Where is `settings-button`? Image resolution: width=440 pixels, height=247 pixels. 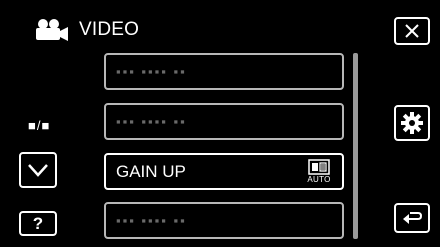
settings-button is located at coordinates (412, 123).